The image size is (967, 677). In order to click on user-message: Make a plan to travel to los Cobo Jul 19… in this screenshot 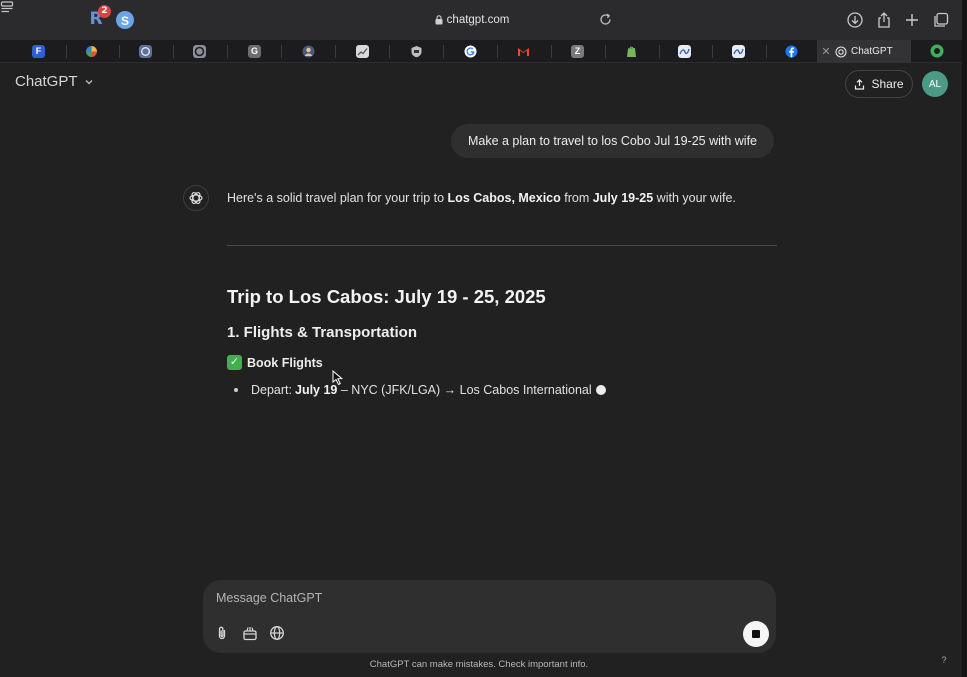, I will do `click(612, 141)`.